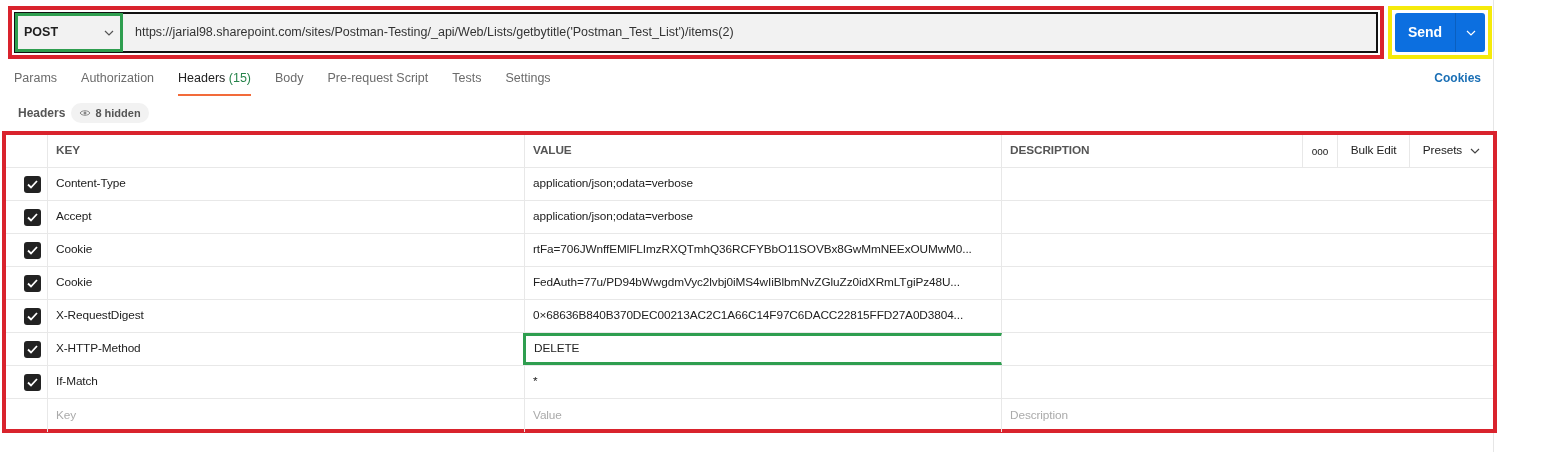 This screenshot has width=1542, height=452. Describe the element at coordinates (1320, 151) in the screenshot. I see `more-options-button: ooo` at that location.